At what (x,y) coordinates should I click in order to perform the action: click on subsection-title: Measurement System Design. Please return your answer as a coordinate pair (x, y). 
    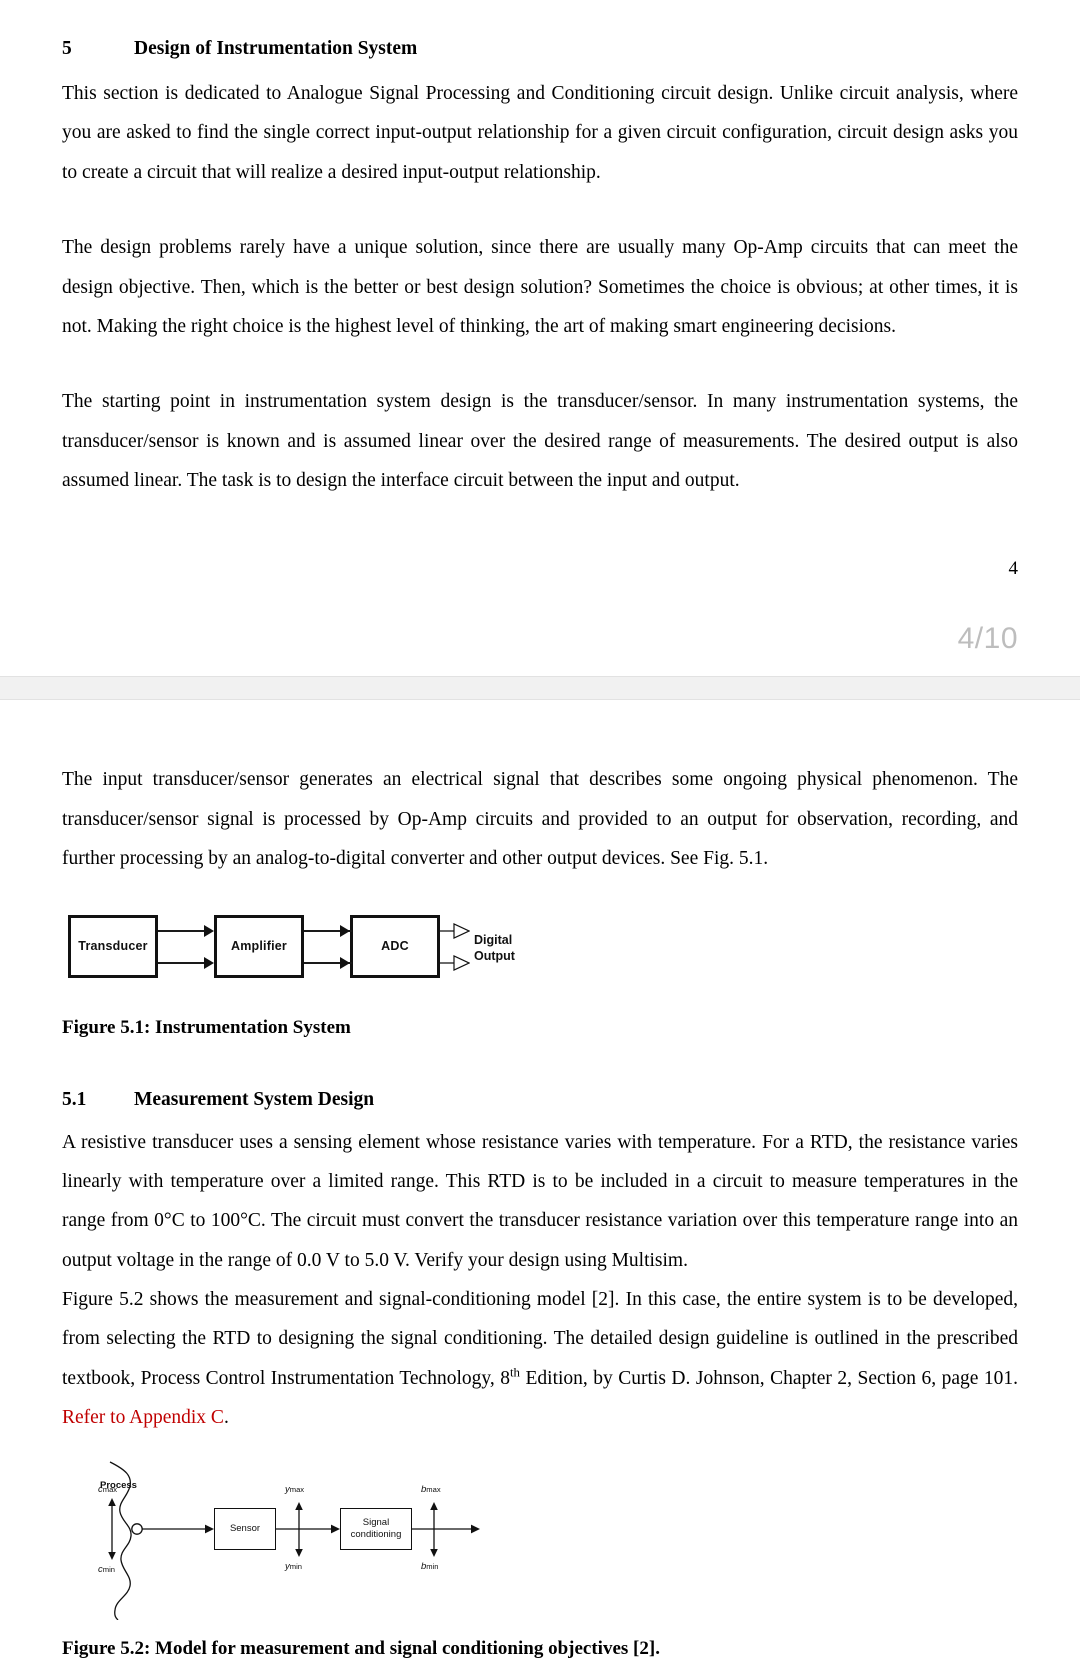
    Looking at the image, I should click on (254, 1099).